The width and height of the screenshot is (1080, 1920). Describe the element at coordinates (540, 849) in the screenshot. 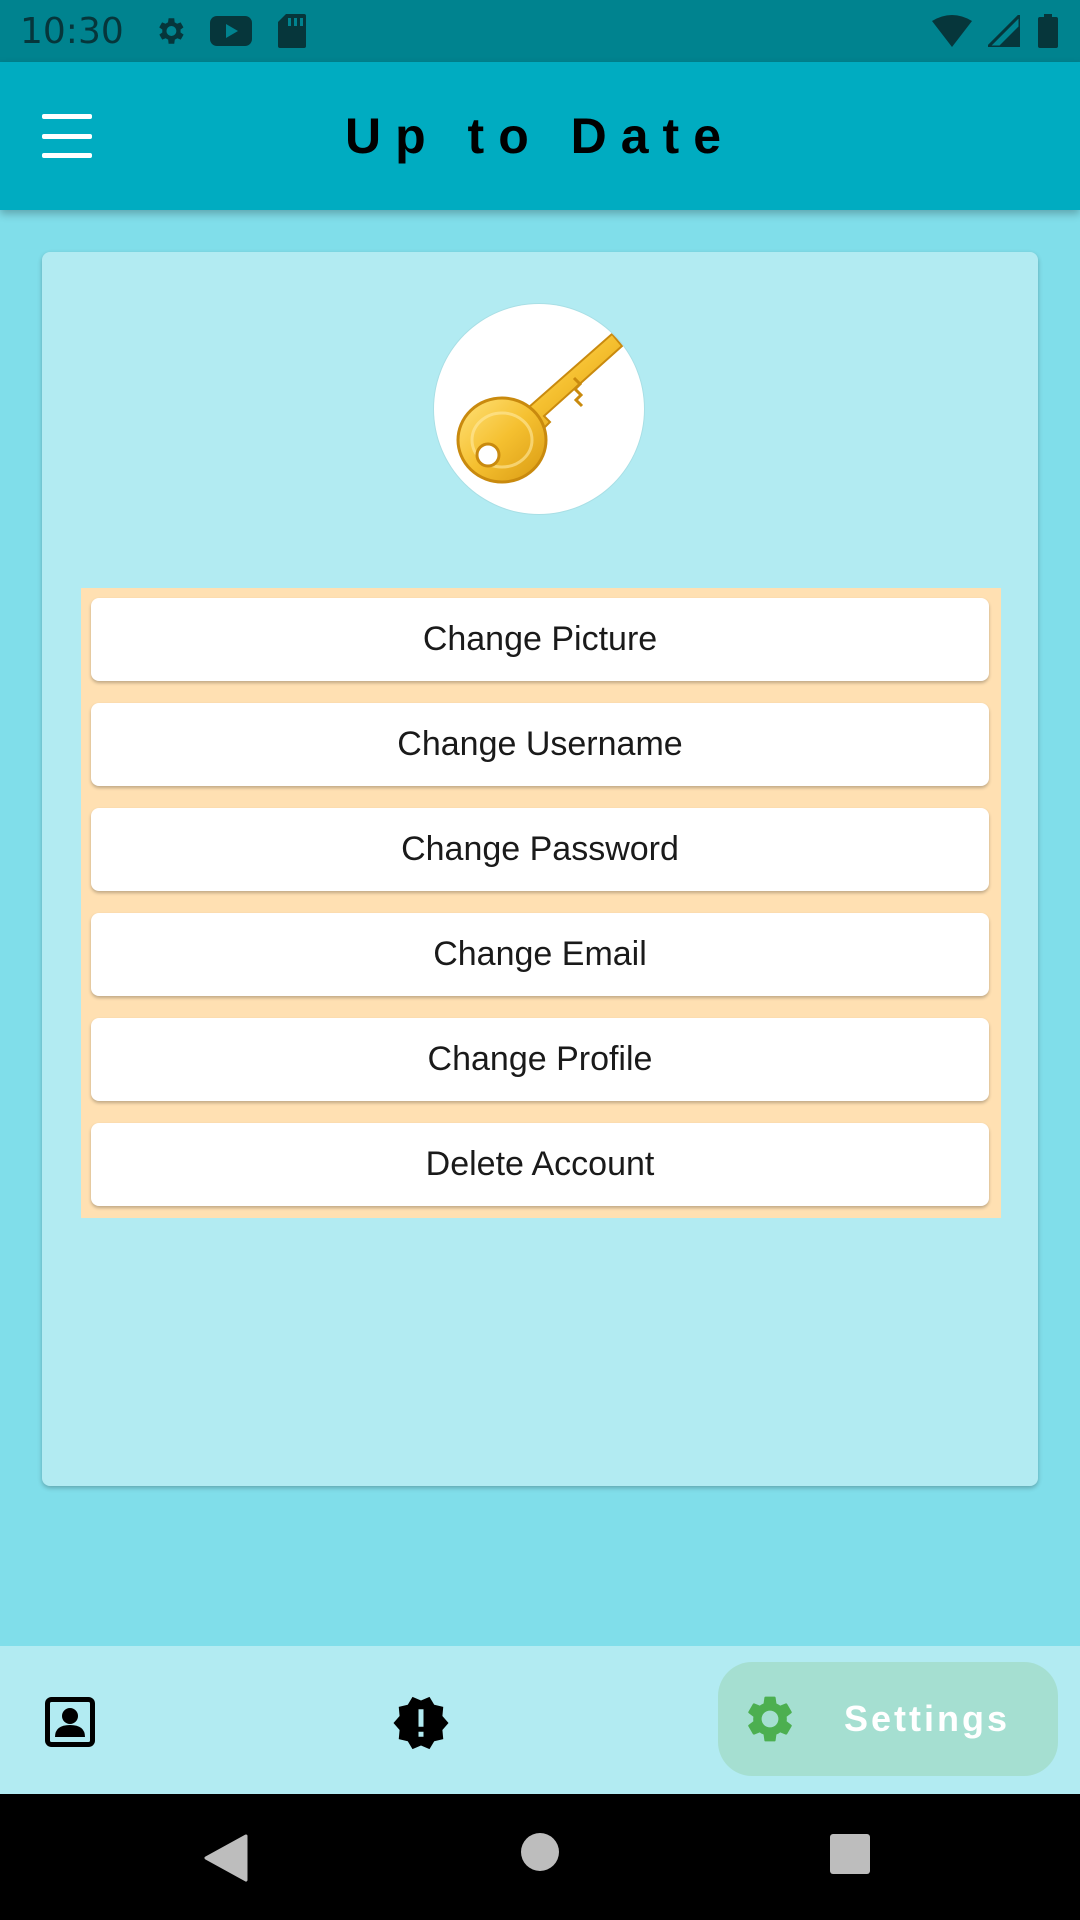

I see `change-password-button: Change Password` at that location.